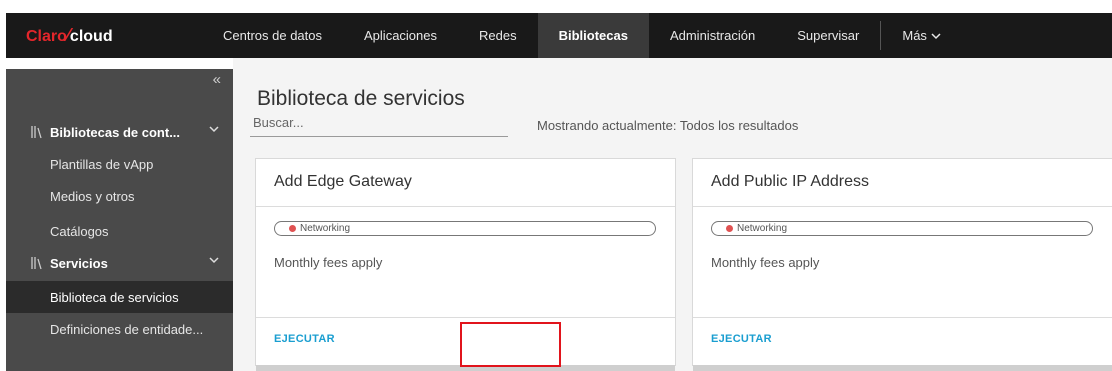 This screenshot has height=371, width=1112. Describe the element at coordinates (828, 35) in the screenshot. I see `nav-supervisar: Supervisar` at that location.